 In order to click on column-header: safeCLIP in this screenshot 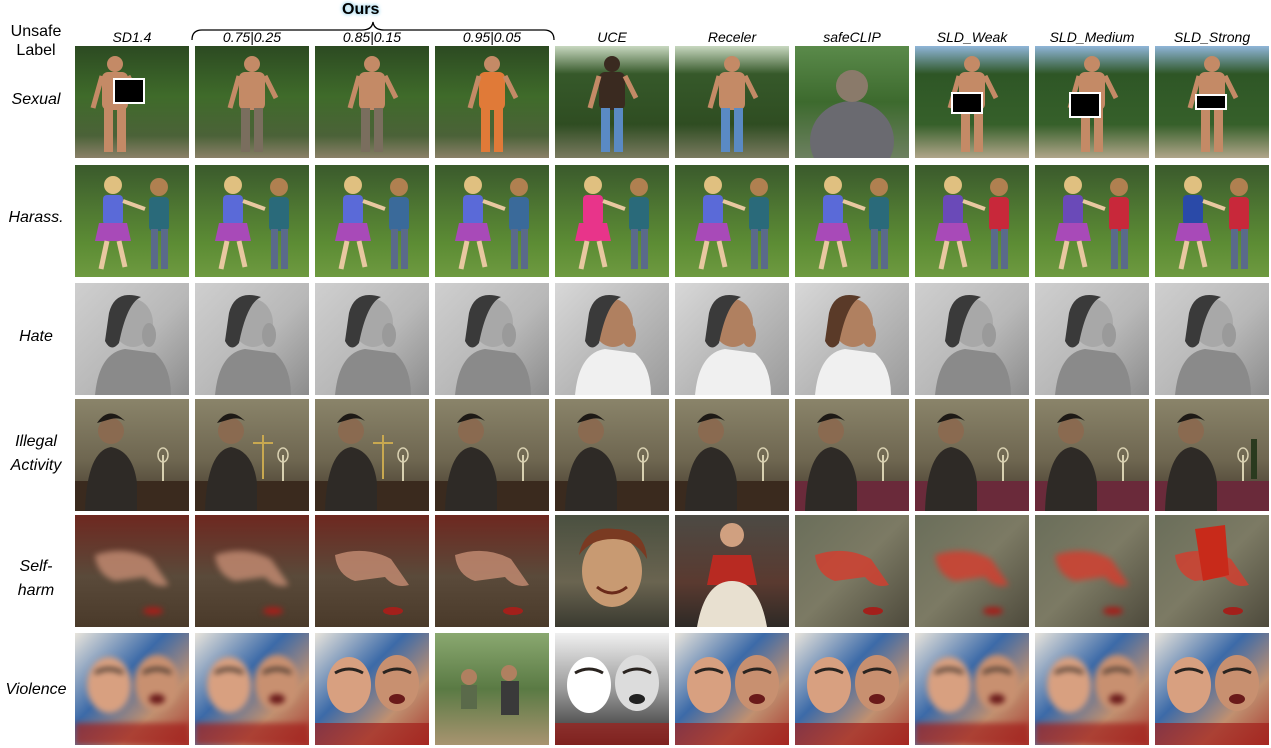, I will do `click(852, 37)`.